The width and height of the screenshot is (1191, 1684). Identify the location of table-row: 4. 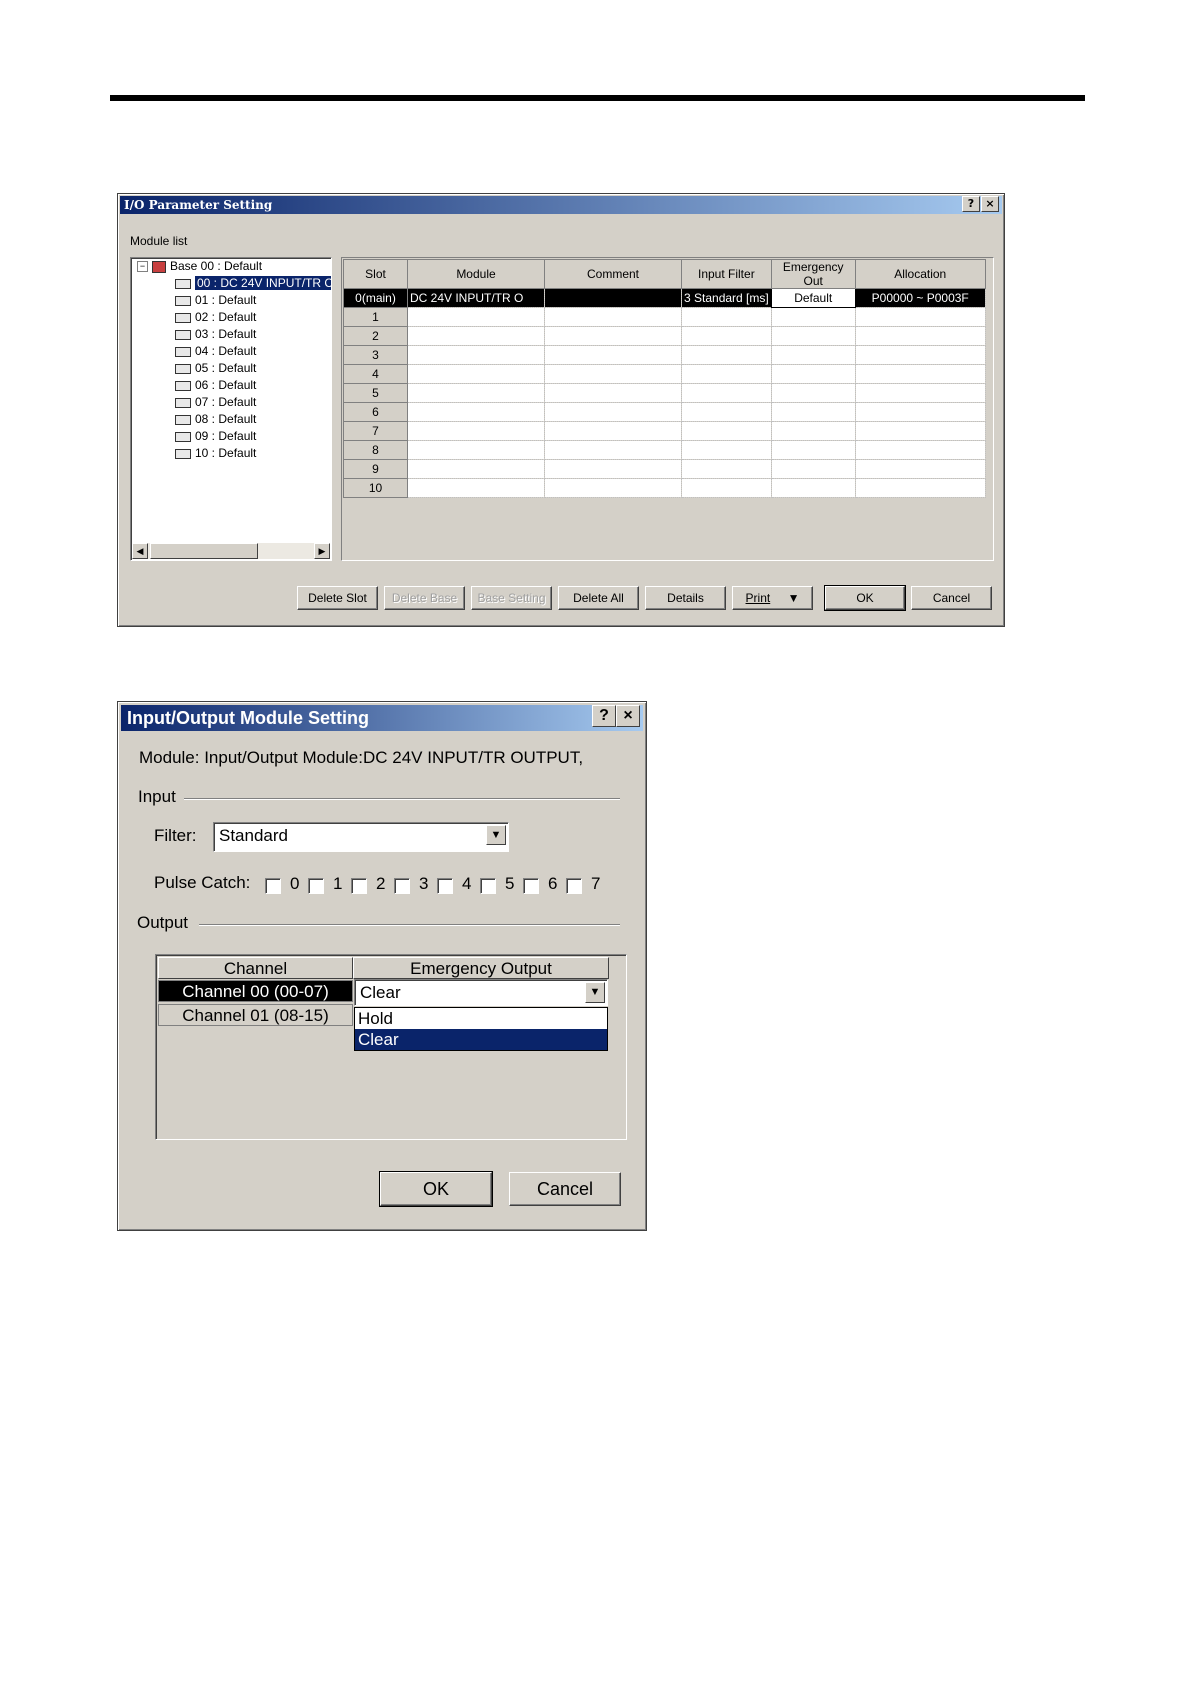
(664, 374).